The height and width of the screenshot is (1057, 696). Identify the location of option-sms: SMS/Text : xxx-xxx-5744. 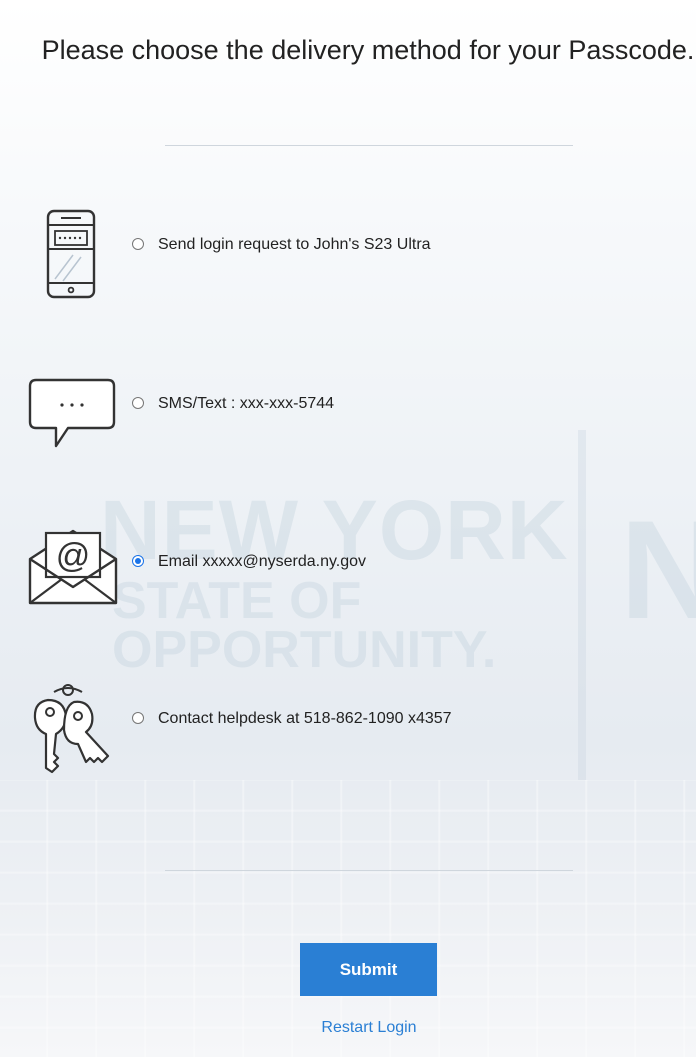
(348, 426).